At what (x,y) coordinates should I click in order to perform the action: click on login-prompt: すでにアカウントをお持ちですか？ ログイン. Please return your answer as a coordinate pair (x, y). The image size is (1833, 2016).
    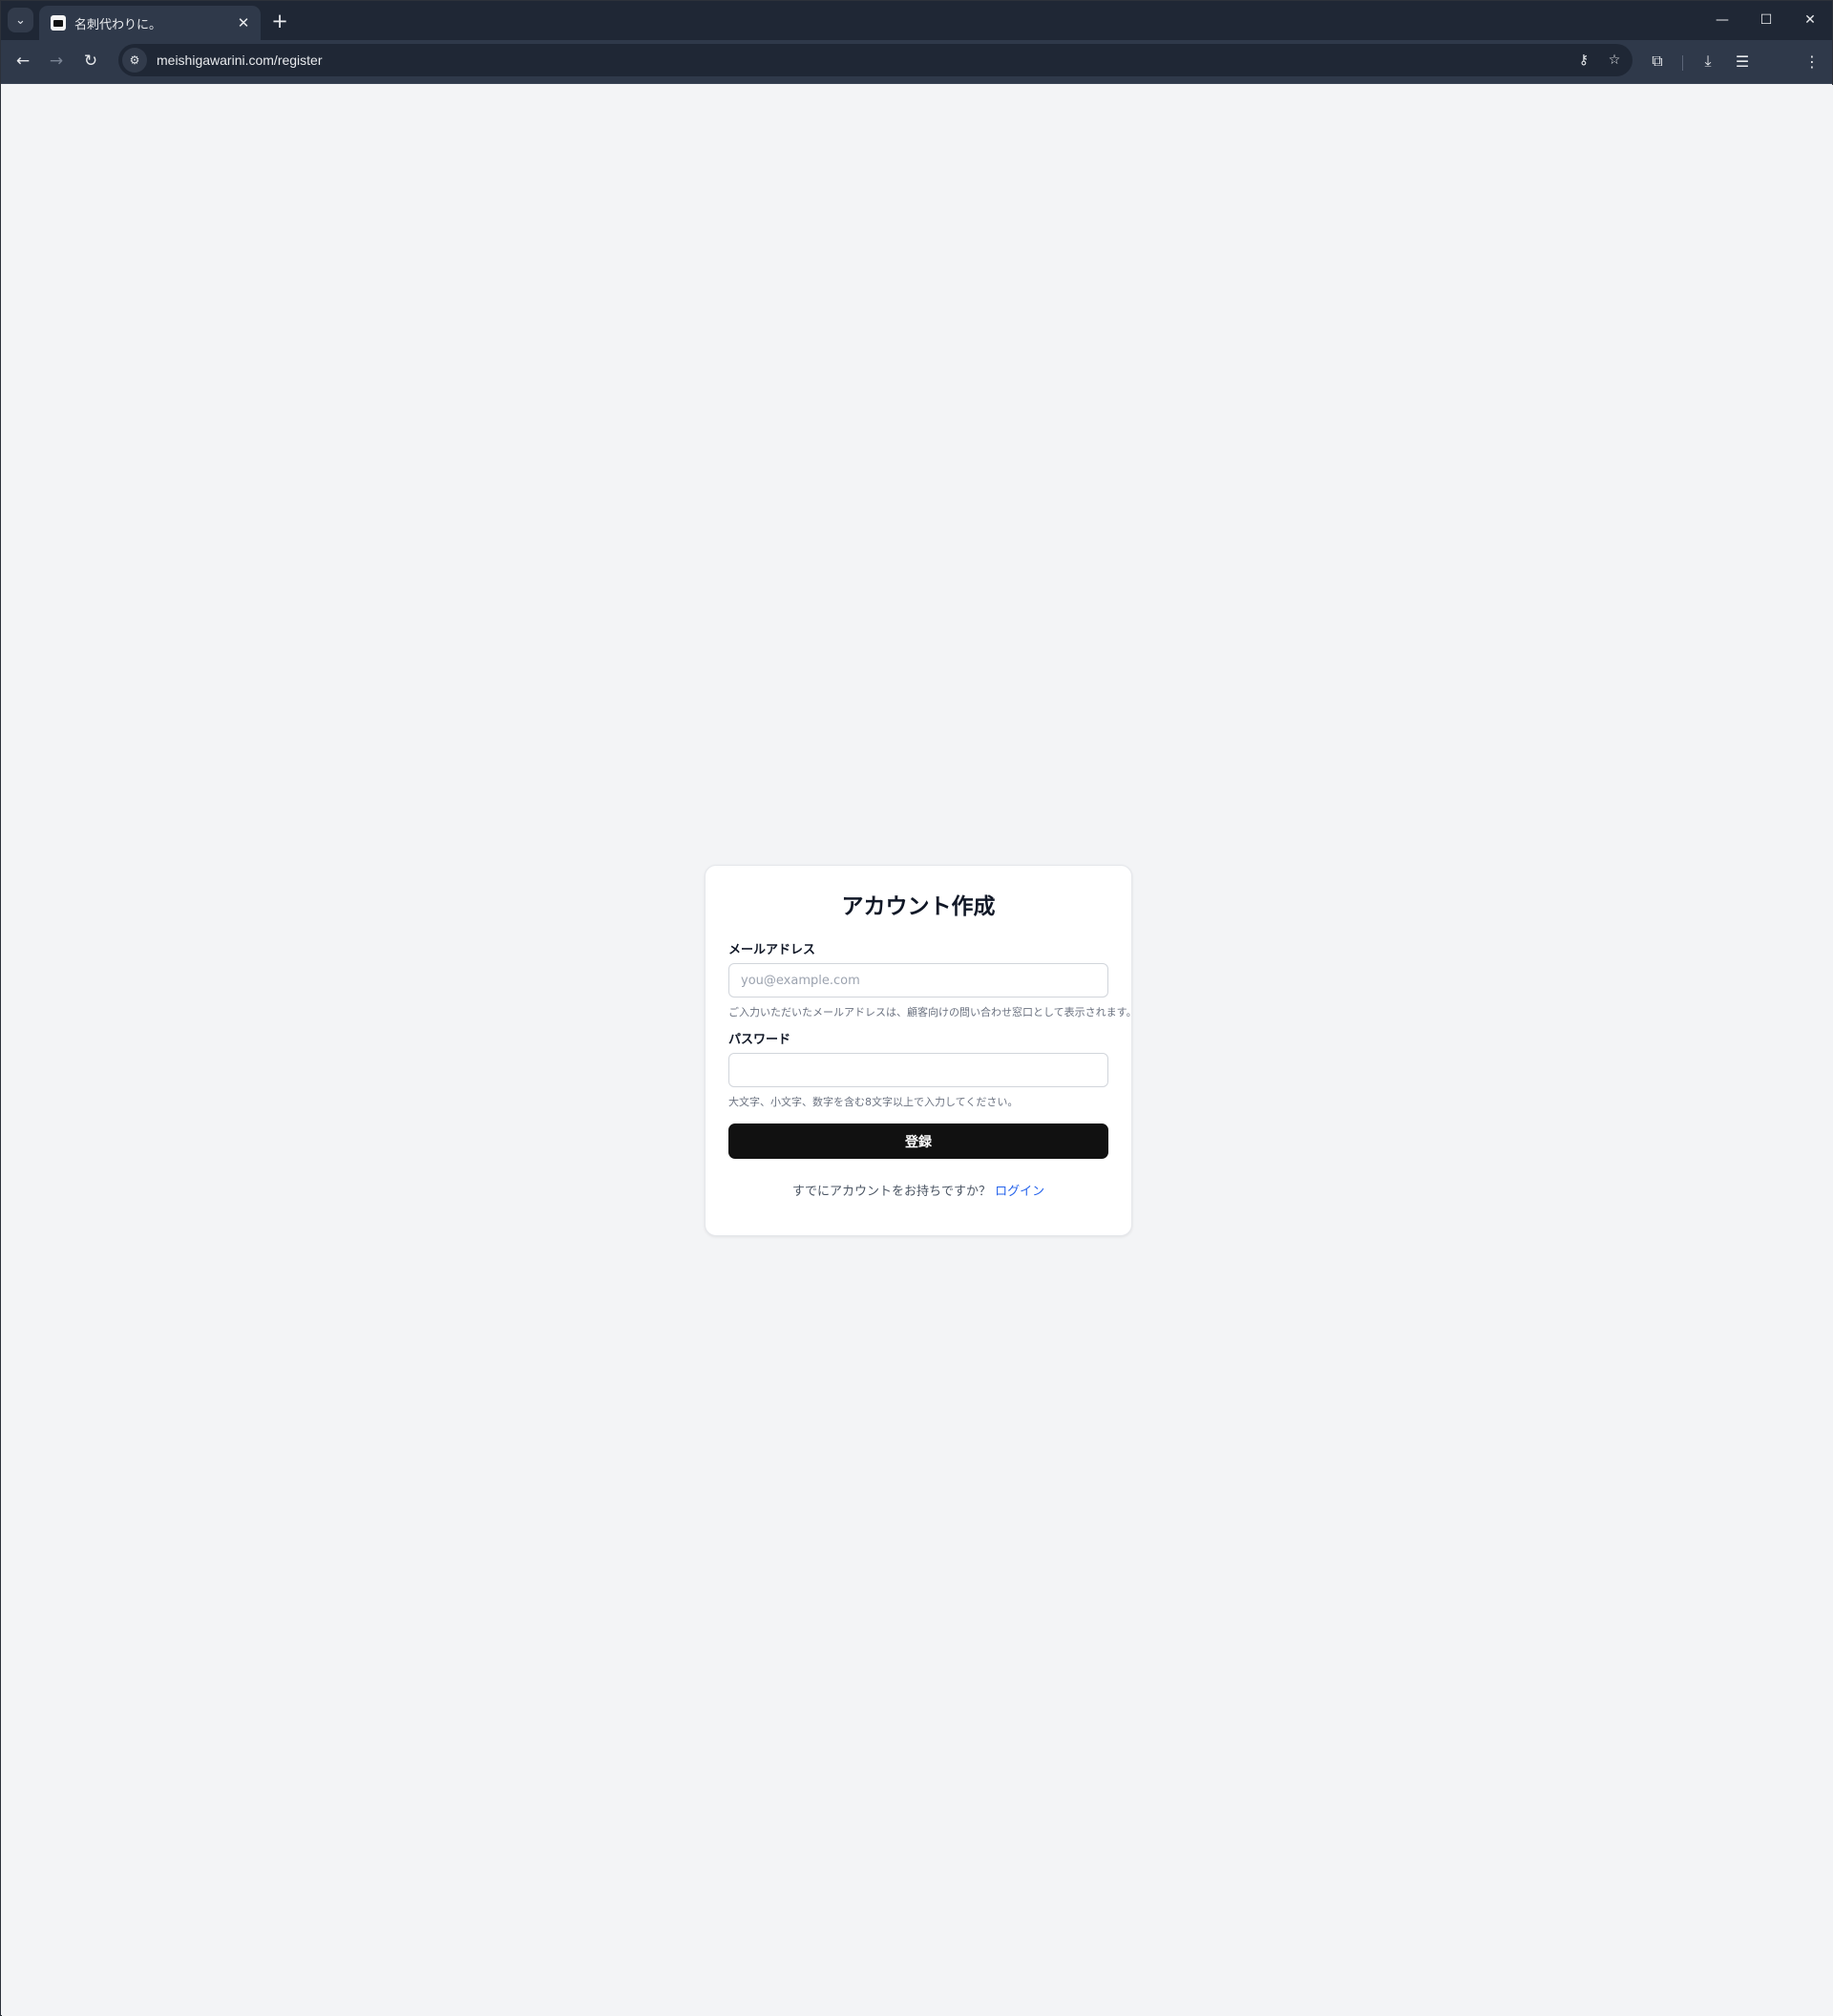
    Looking at the image, I should click on (918, 1190).